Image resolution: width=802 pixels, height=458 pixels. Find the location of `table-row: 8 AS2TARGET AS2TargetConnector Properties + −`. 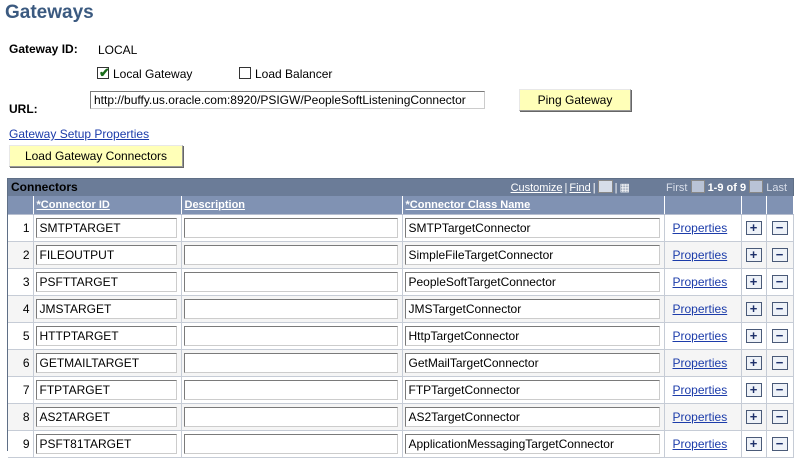

table-row: 8 AS2TARGET AS2TargetConnector Properties + − is located at coordinates (401, 417).